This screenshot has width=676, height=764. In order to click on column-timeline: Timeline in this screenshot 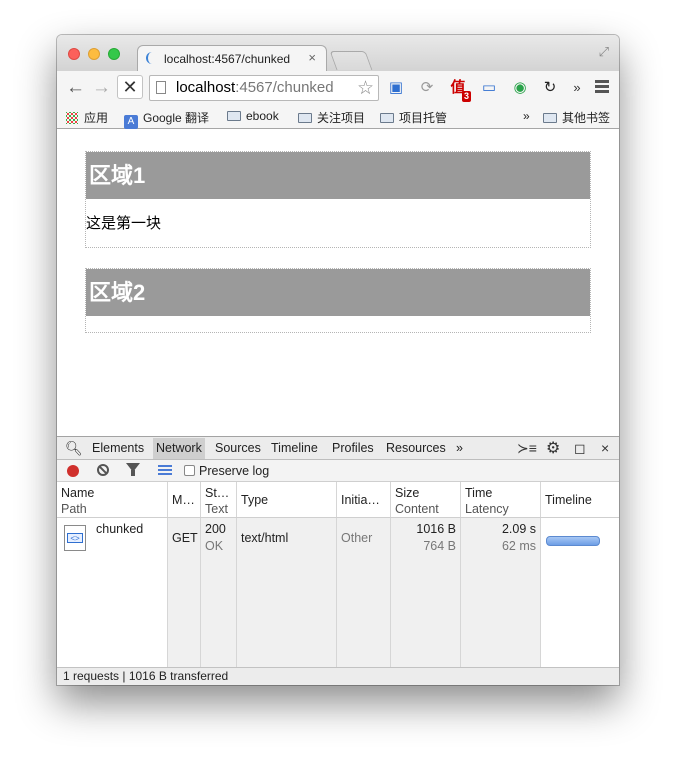, I will do `click(580, 499)`.